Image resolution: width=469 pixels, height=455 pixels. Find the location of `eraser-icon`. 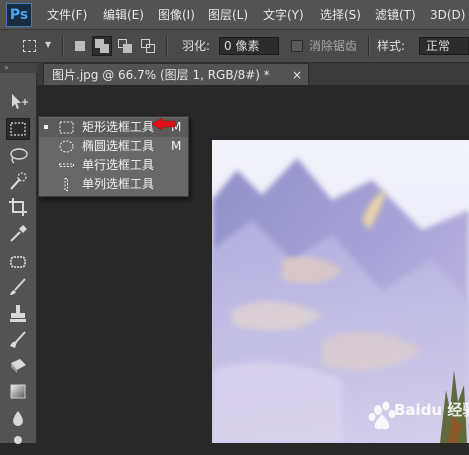

eraser-icon is located at coordinates (18, 366).